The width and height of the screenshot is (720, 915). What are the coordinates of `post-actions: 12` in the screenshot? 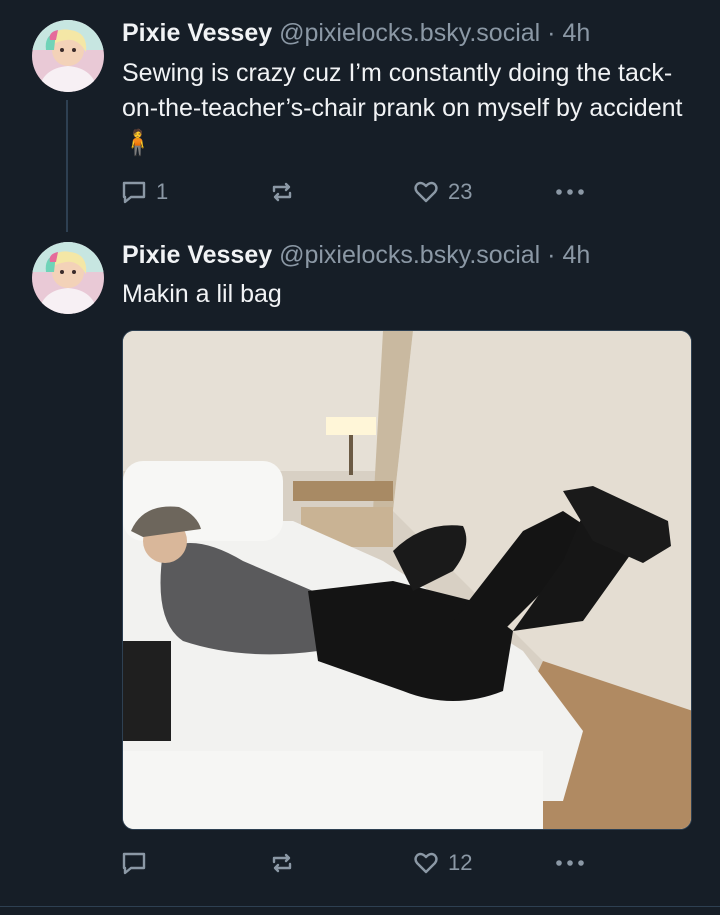 It's located at (360, 863).